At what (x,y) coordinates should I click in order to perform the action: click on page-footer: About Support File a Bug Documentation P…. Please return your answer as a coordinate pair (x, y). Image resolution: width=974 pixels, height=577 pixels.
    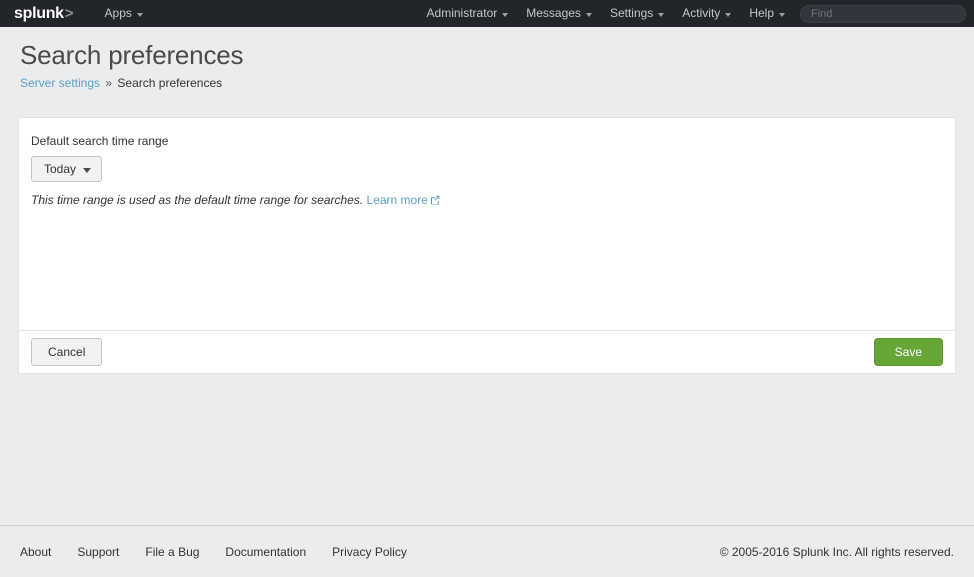
    Looking at the image, I should click on (487, 551).